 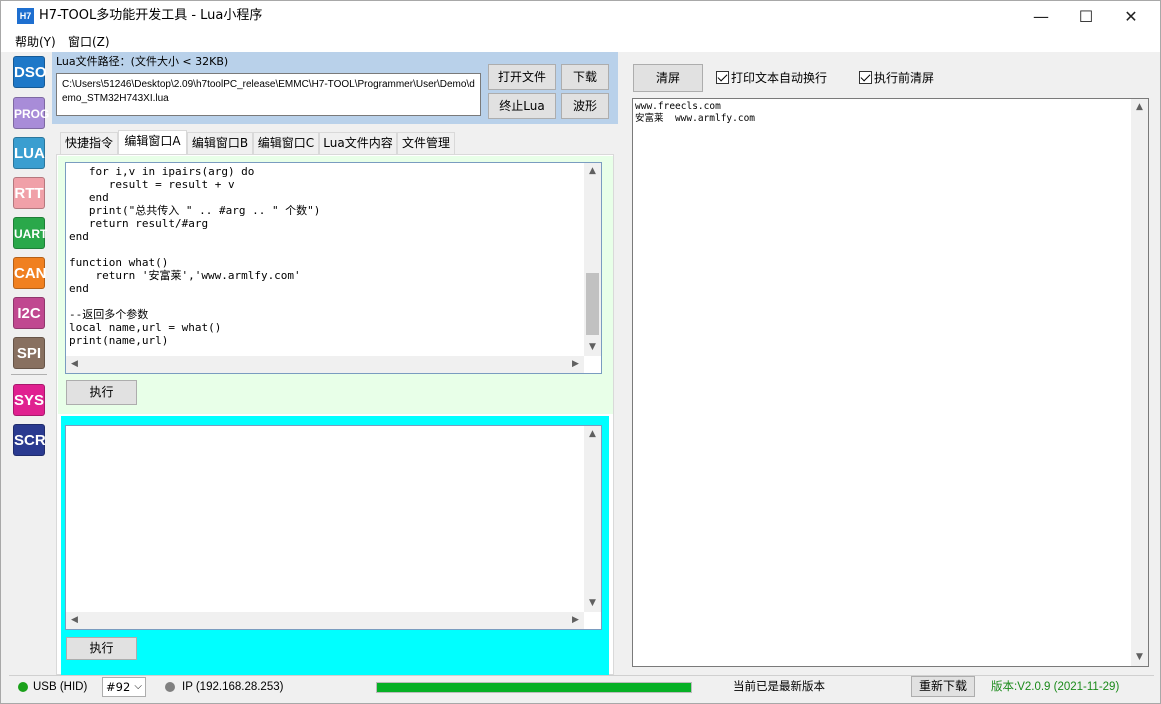 I want to click on clear-before-exec-label: 执行前清屏, so click(x=904, y=78).